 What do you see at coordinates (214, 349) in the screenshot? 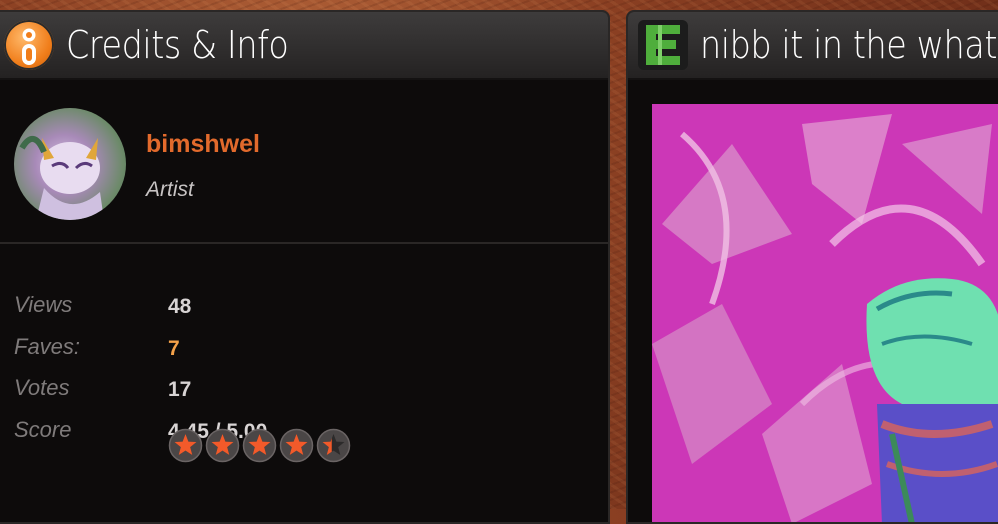
I see `stat-row-faves: Faves: 7` at bounding box center [214, 349].